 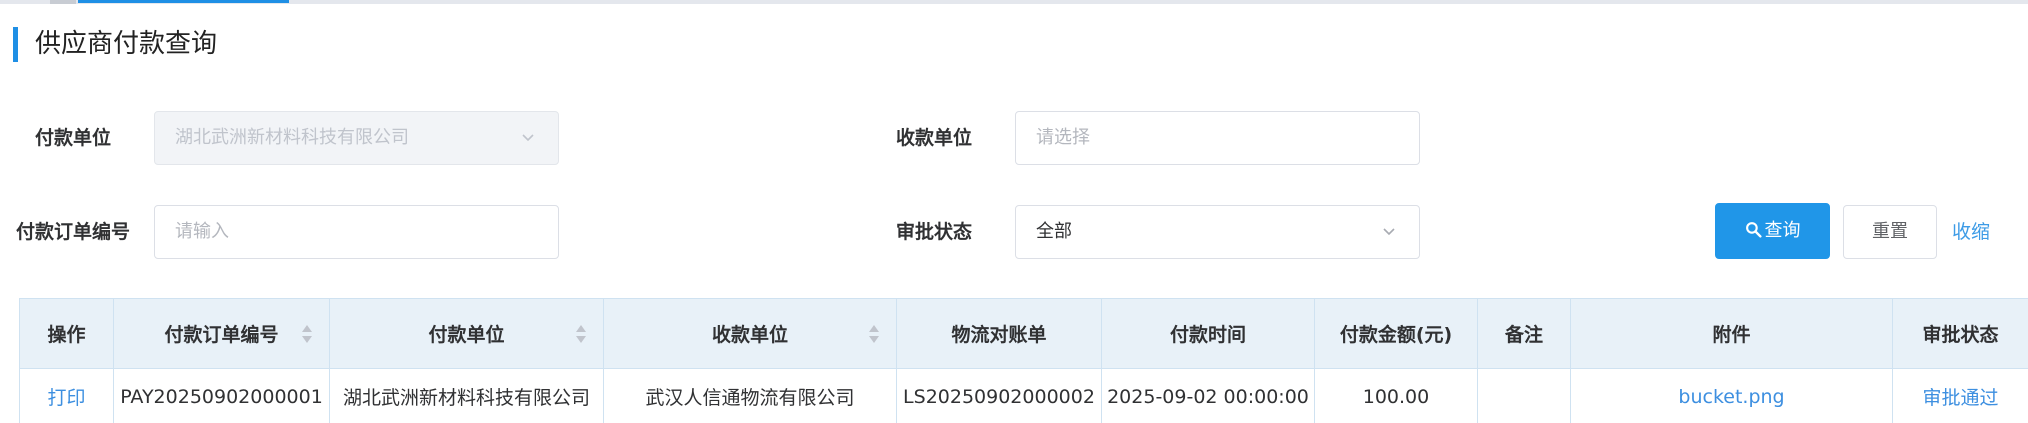 What do you see at coordinates (934, 232) in the screenshot?
I see `status-label: 审批状态` at bounding box center [934, 232].